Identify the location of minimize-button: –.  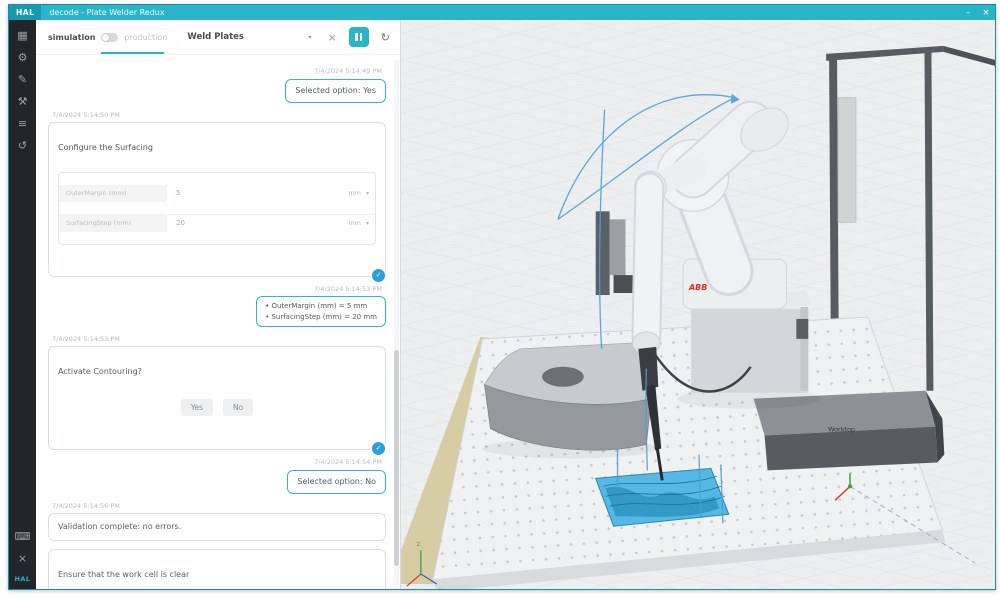
(968, 13).